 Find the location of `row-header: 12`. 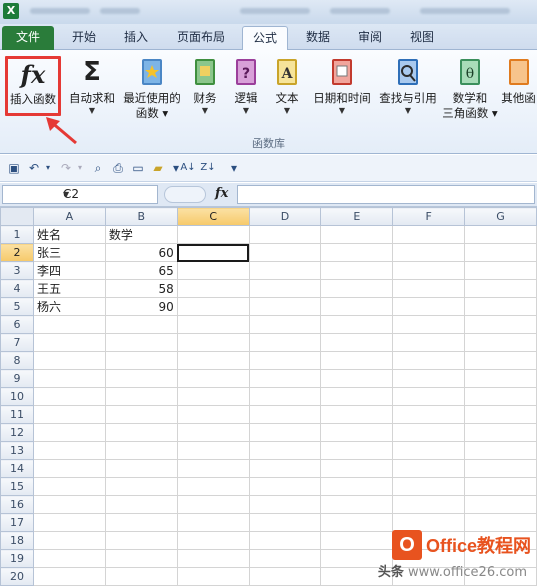

row-header: 12 is located at coordinates (17, 432).